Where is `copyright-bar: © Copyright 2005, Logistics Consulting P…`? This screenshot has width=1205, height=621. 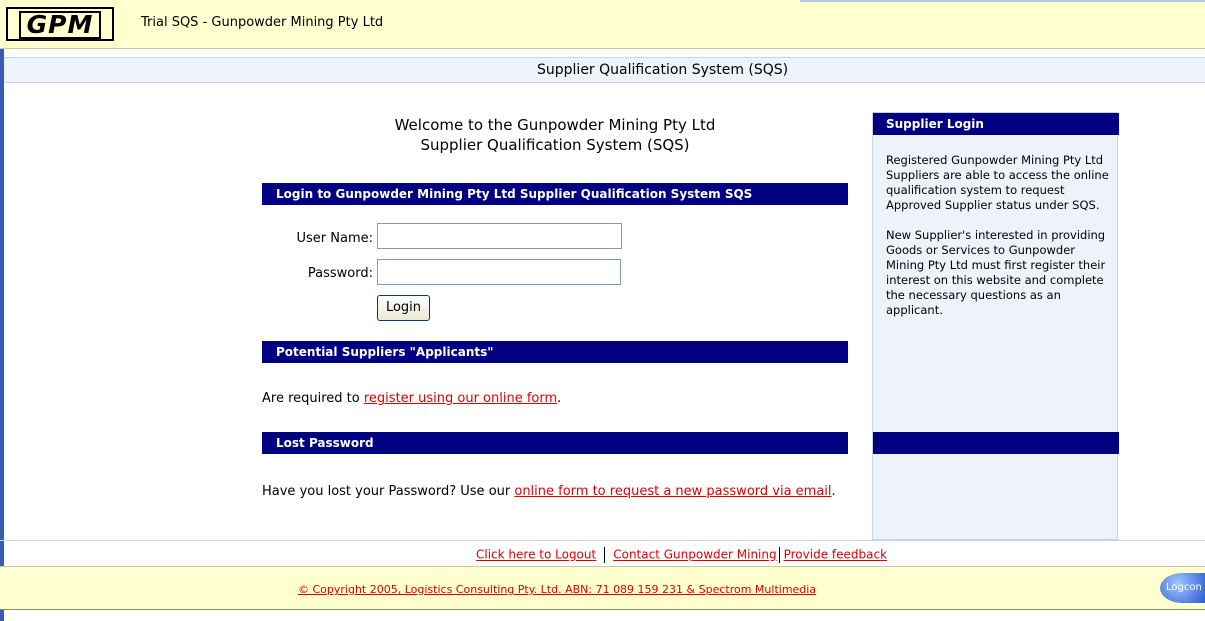
copyright-bar: © Copyright 2005, Logistics Consulting P… is located at coordinates (602, 588).